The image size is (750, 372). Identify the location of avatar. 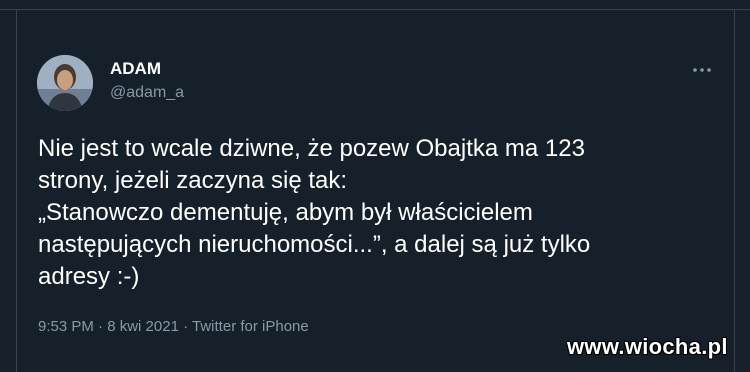
(65, 83).